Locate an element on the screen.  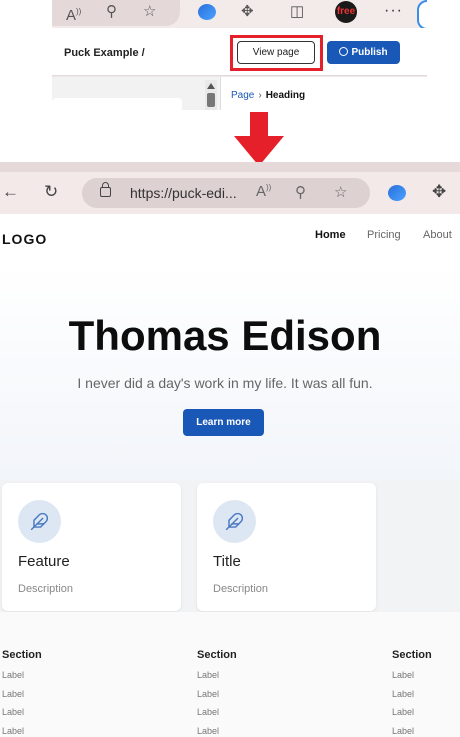
hero-title: Thomas Edison is located at coordinates (225, 335).